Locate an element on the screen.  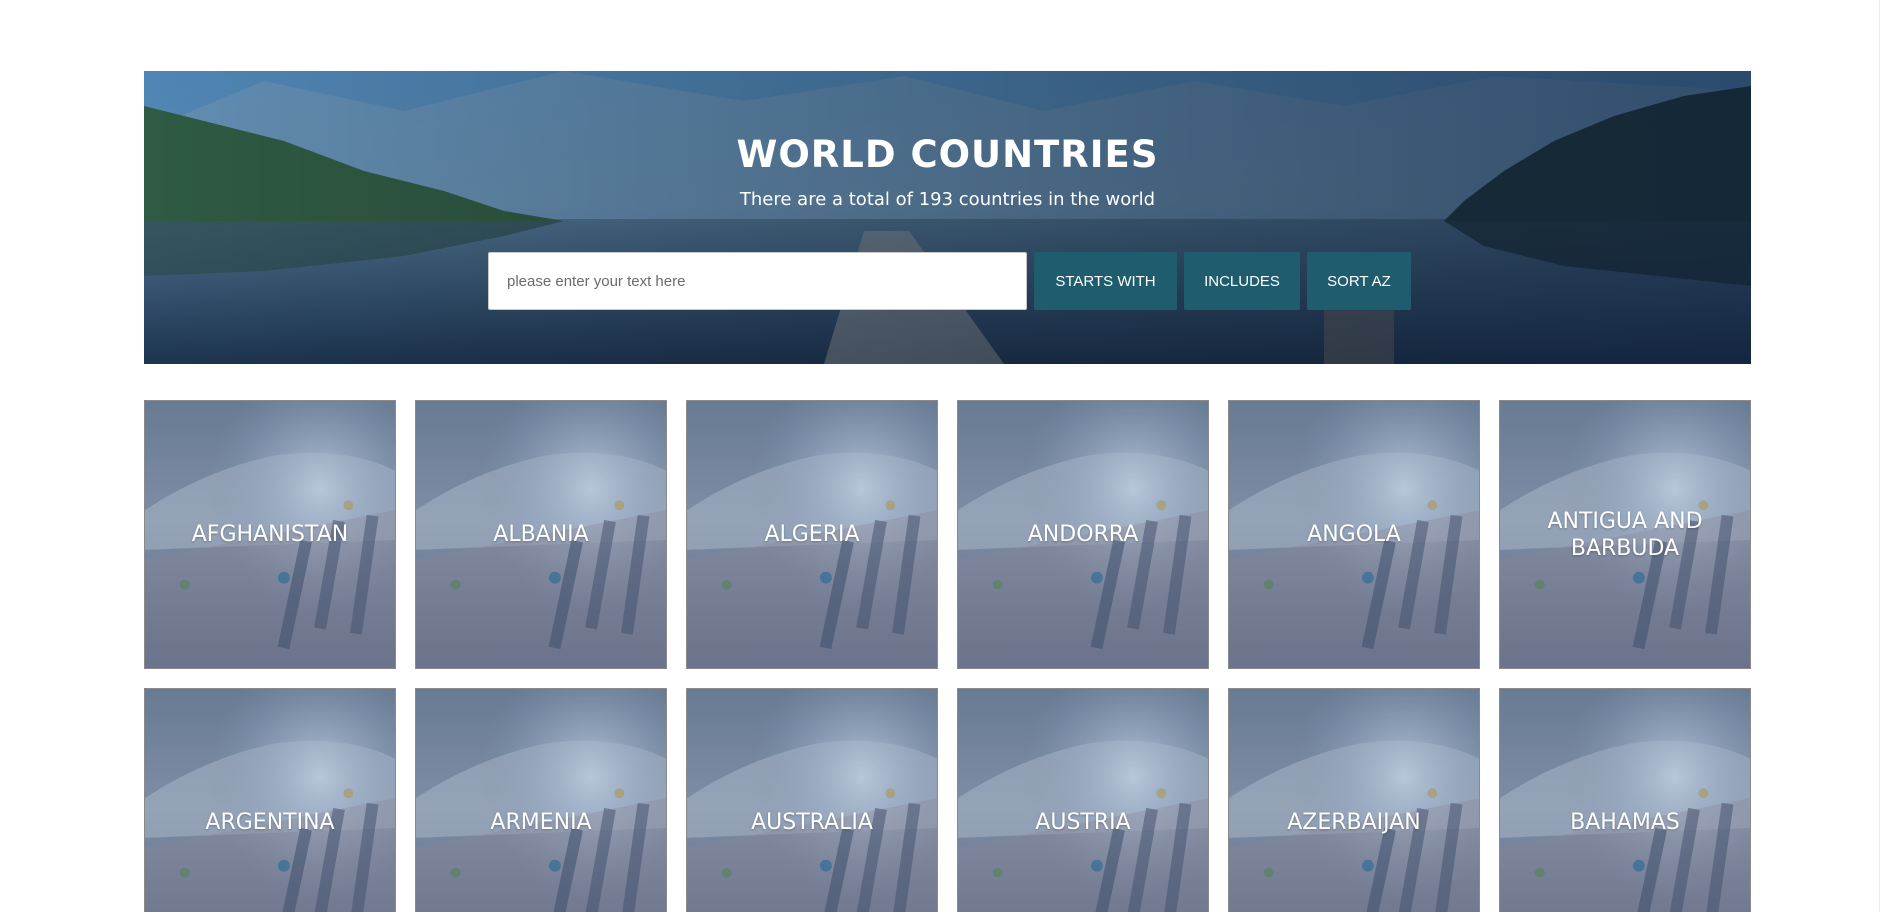
country-name: ANDORRA is located at coordinates (1083, 534).